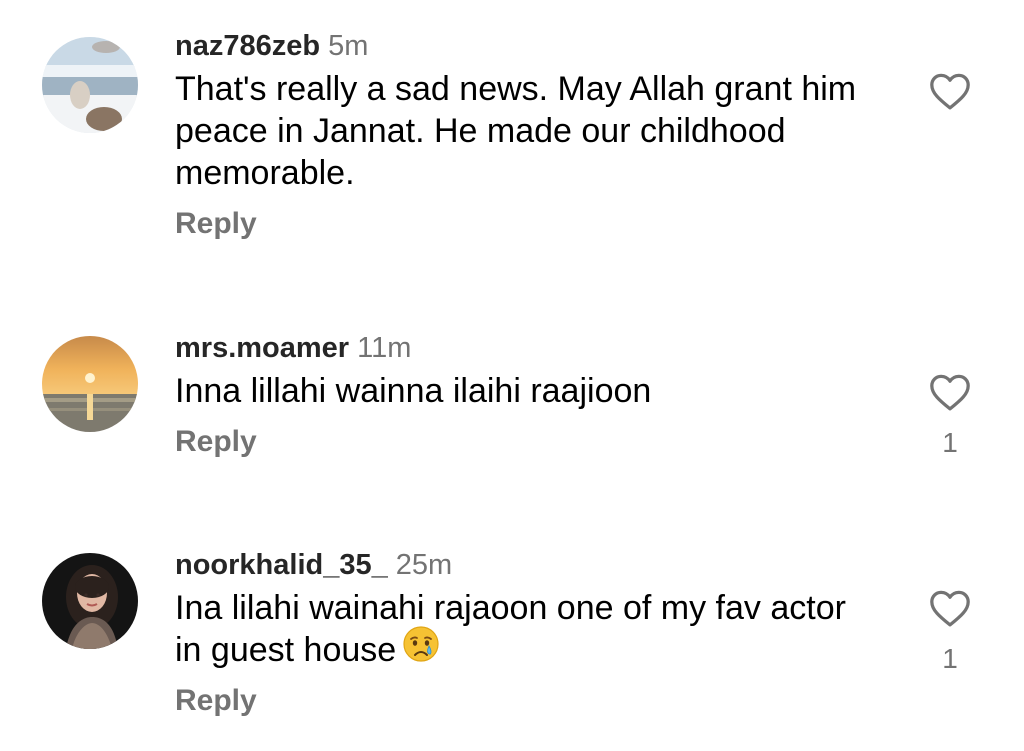  Describe the element at coordinates (424, 565) in the screenshot. I see `timestamp: 25m` at that location.